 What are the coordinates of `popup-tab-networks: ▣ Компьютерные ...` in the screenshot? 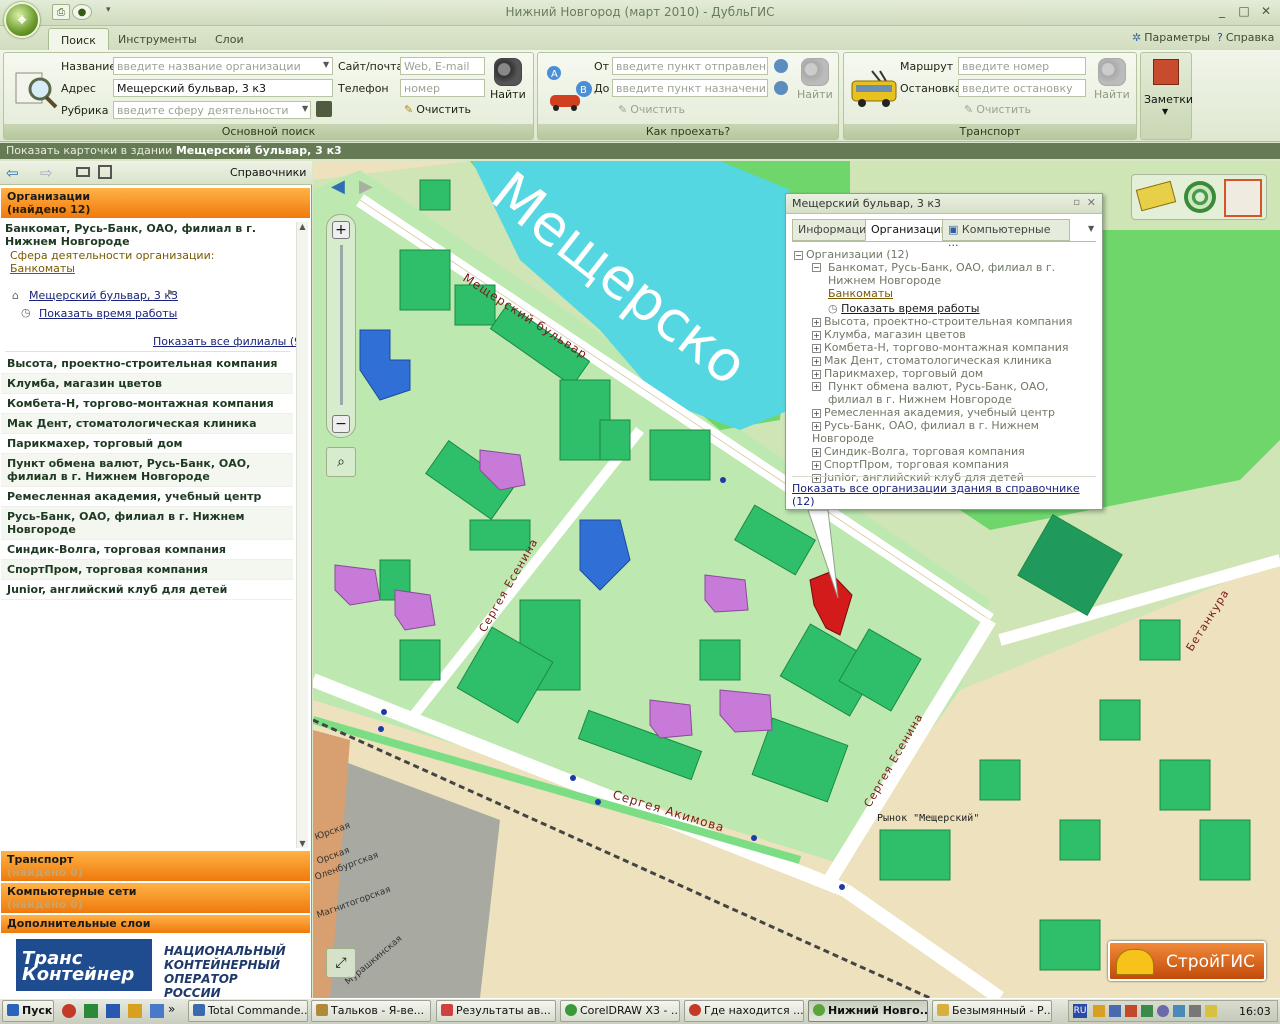 It's located at (1006, 234).